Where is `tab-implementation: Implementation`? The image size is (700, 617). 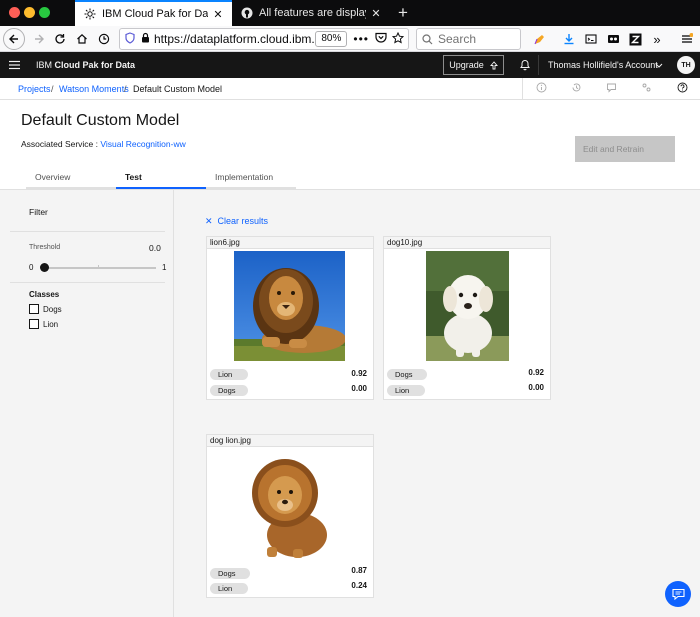 tab-implementation: Implementation is located at coordinates (251, 177).